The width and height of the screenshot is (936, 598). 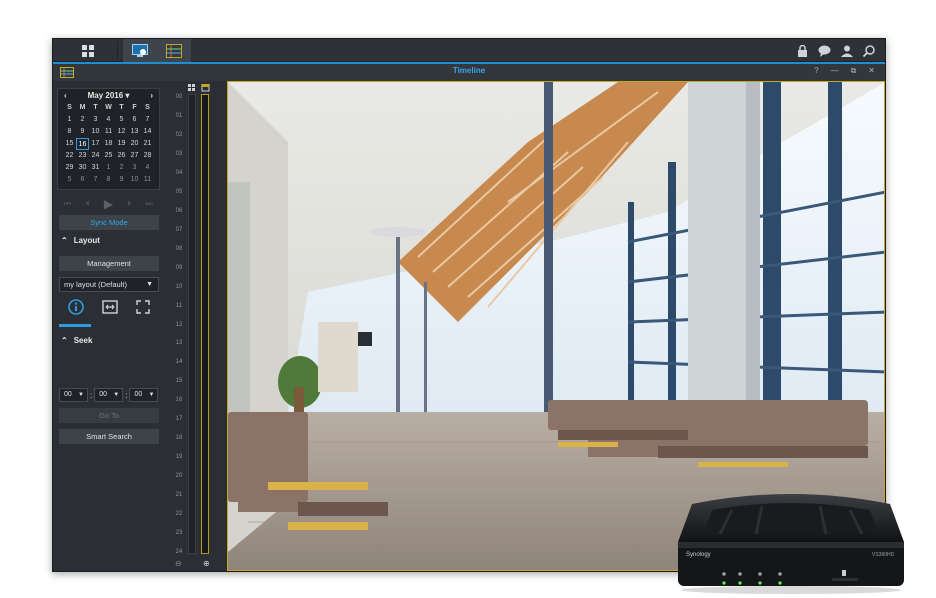 I want to click on help-button: ?, so click(x=816, y=71).